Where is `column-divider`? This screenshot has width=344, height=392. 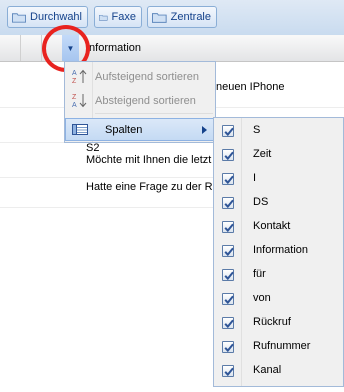 column-divider is located at coordinates (20, 48).